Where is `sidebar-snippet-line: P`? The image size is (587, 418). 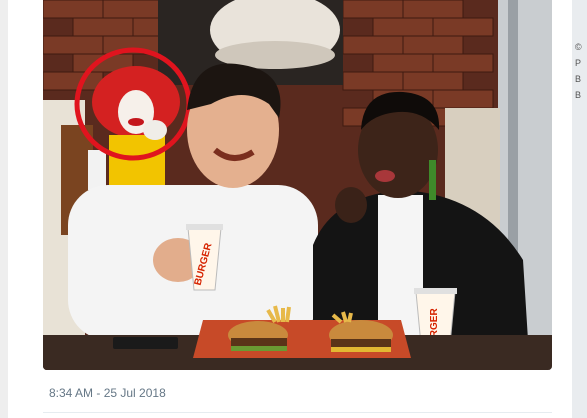
sidebar-snippet-line: P is located at coordinates (578, 63).